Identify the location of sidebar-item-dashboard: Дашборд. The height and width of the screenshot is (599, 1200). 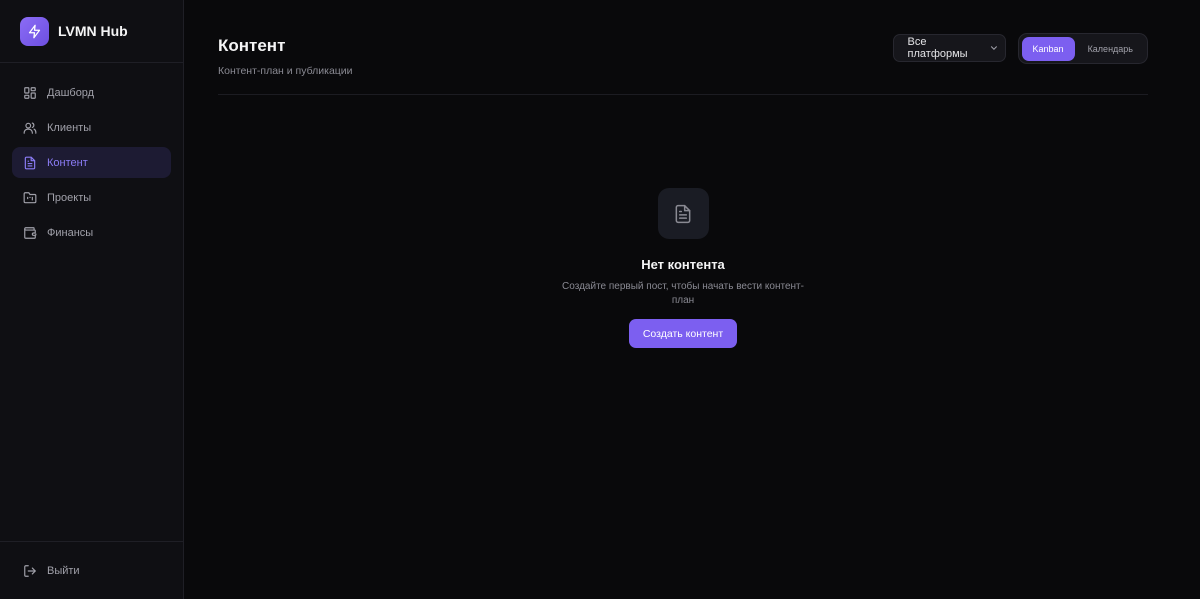
(91, 92).